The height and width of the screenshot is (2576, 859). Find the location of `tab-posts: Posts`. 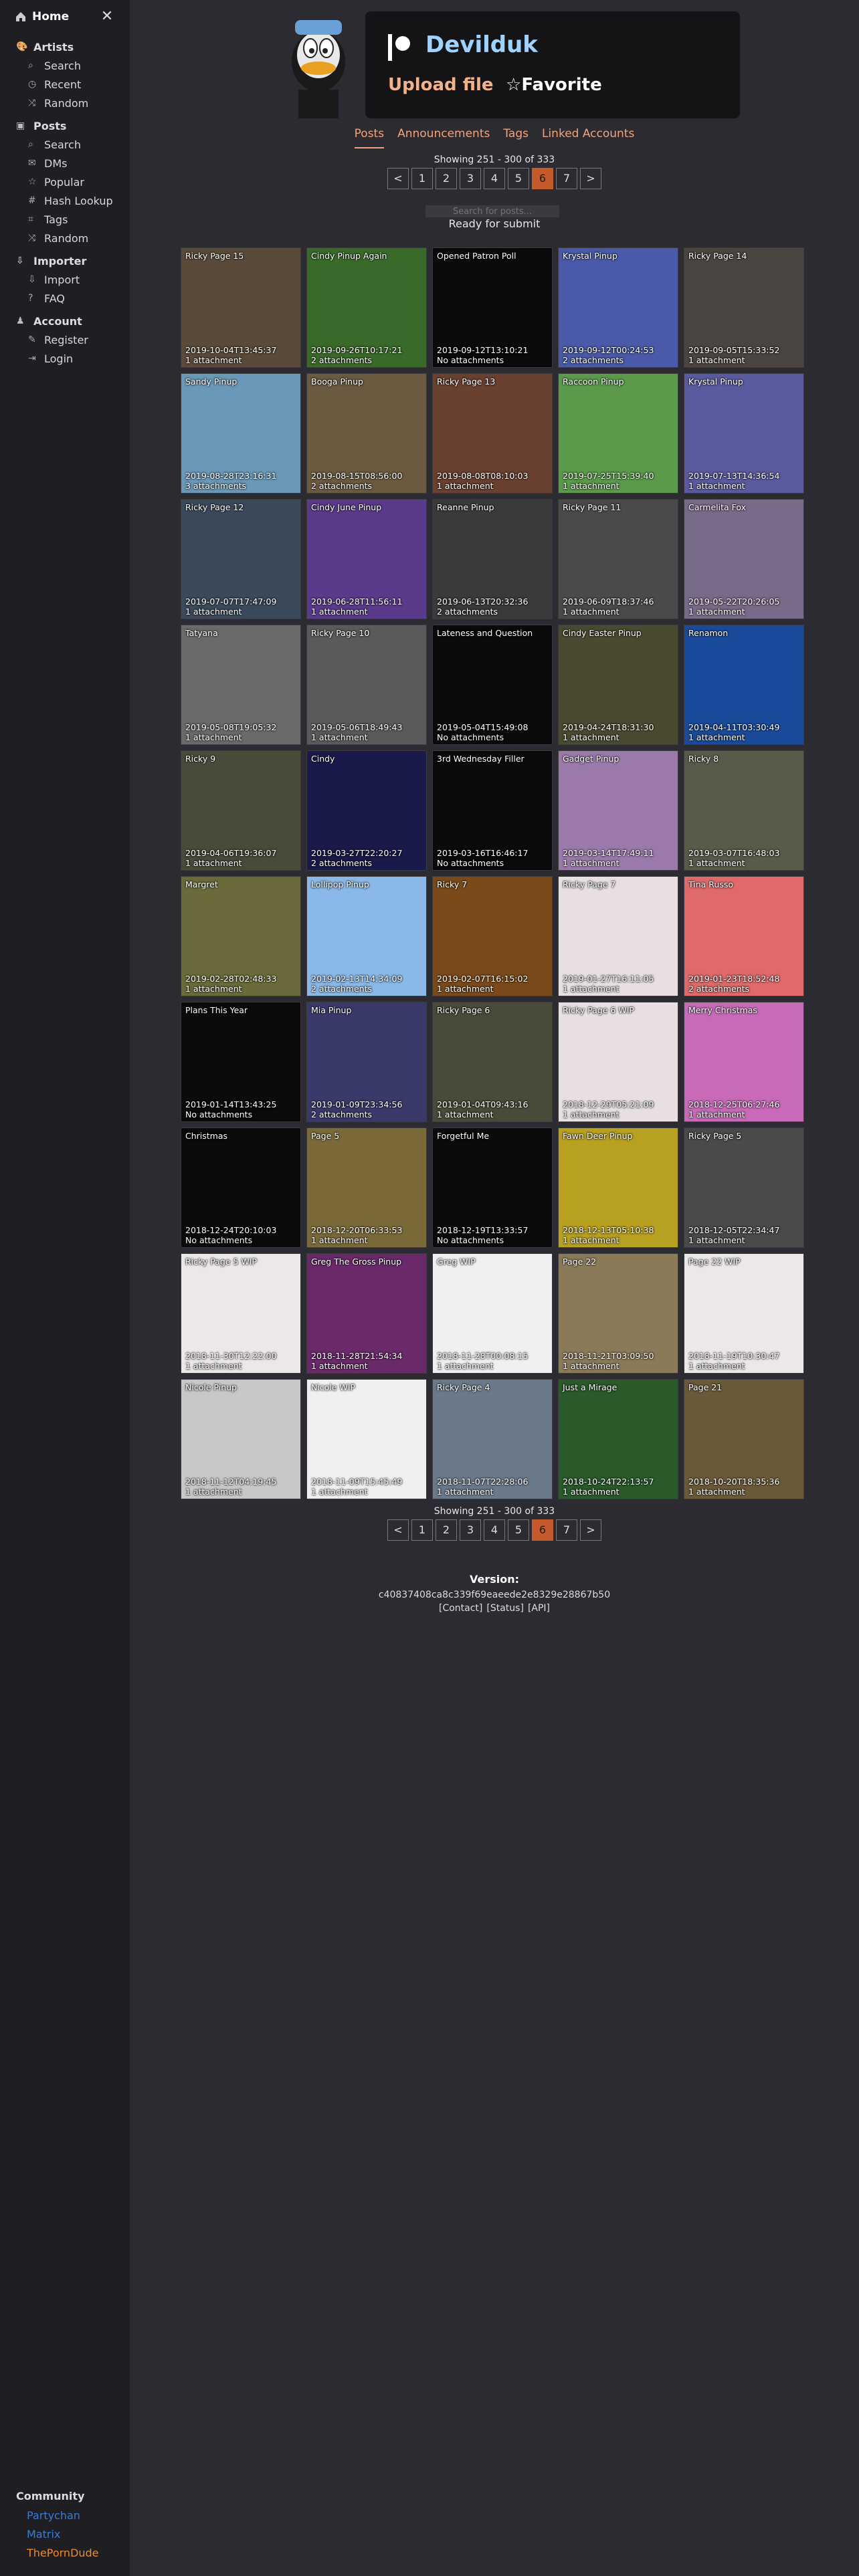

tab-posts: Posts is located at coordinates (369, 137).